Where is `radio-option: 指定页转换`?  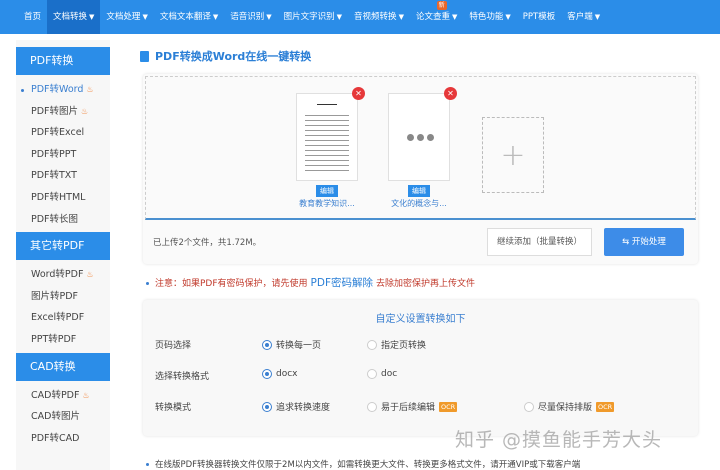 radio-option: 指定页转换 is located at coordinates (396, 344).